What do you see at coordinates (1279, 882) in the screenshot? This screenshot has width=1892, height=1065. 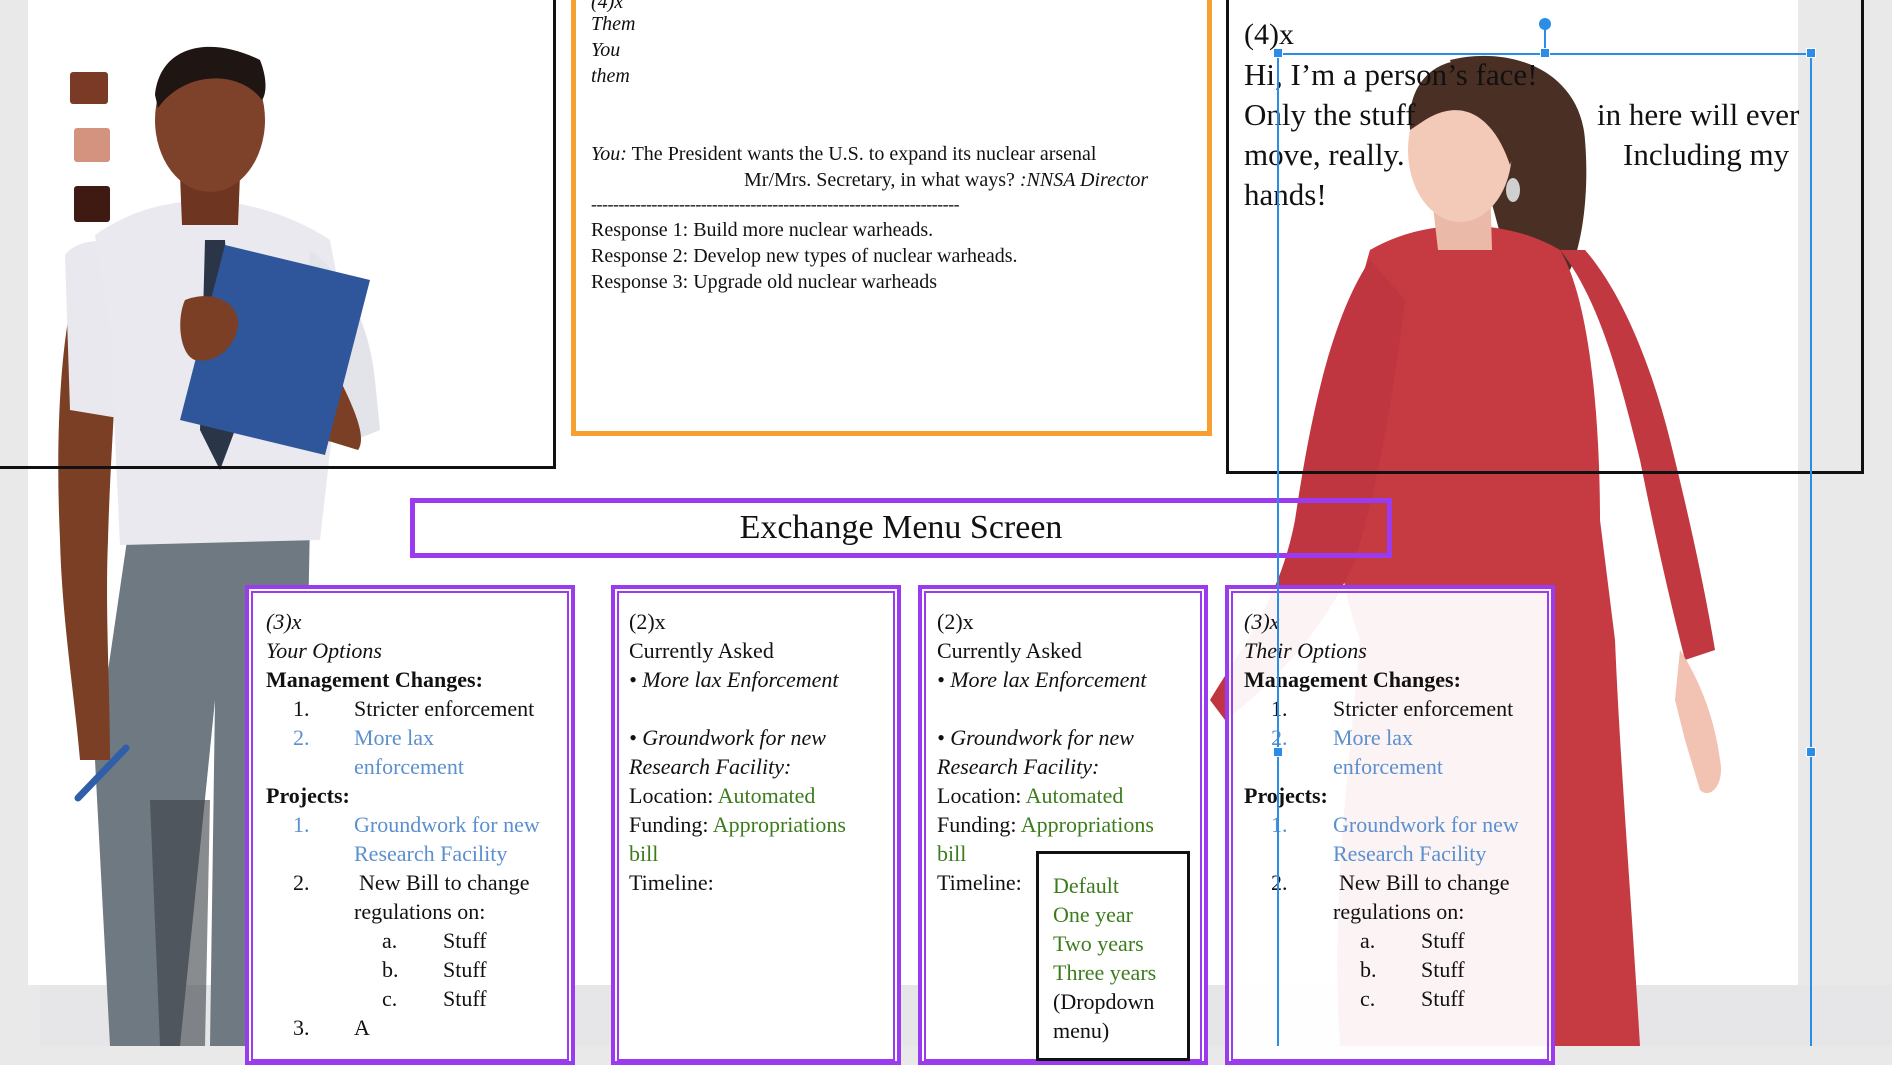 I see `their-project-num-2: 2.` at bounding box center [1279, 882].